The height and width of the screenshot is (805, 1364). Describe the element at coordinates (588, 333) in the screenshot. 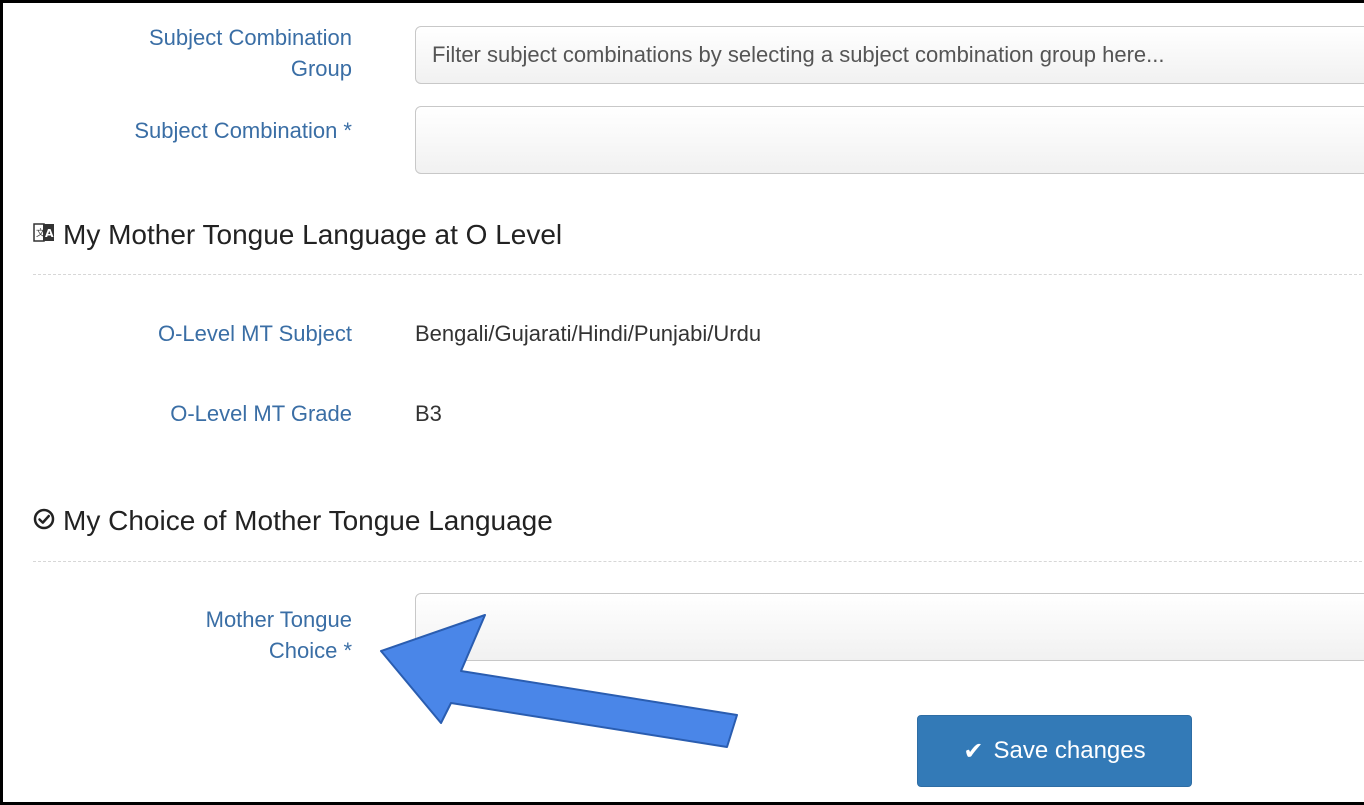

I see `mt-subject-value: Bengali/Gujarati/Hindi/Punjabi/Urdu` at that location.